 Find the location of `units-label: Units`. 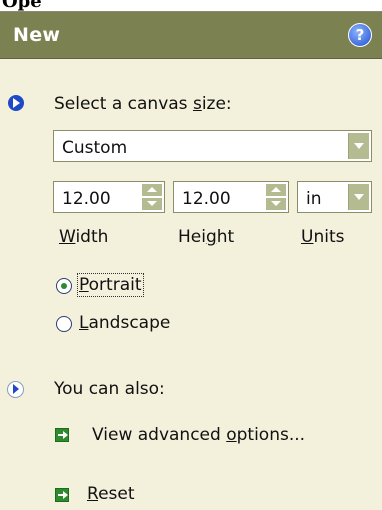

units-label: Units is located at coordinates (323, 237).